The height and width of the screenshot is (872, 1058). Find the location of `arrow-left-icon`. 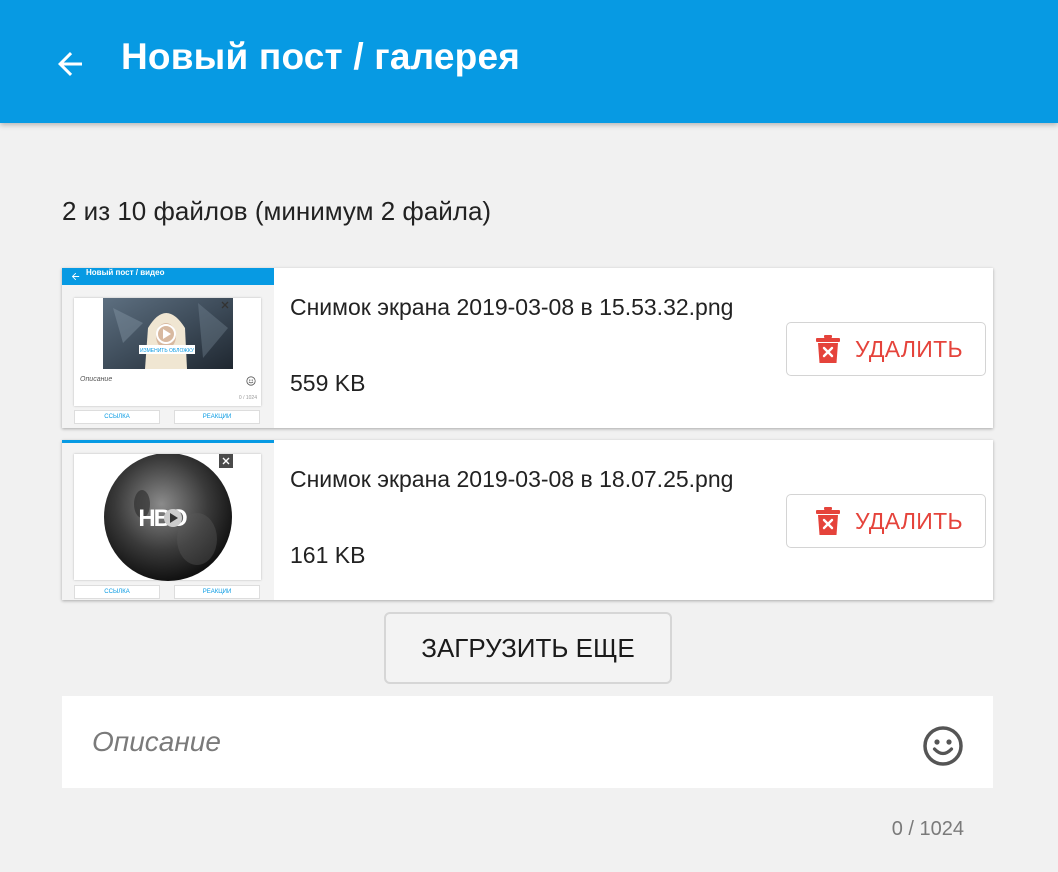

arrow-left-icon is located at coordinates (70, 64).